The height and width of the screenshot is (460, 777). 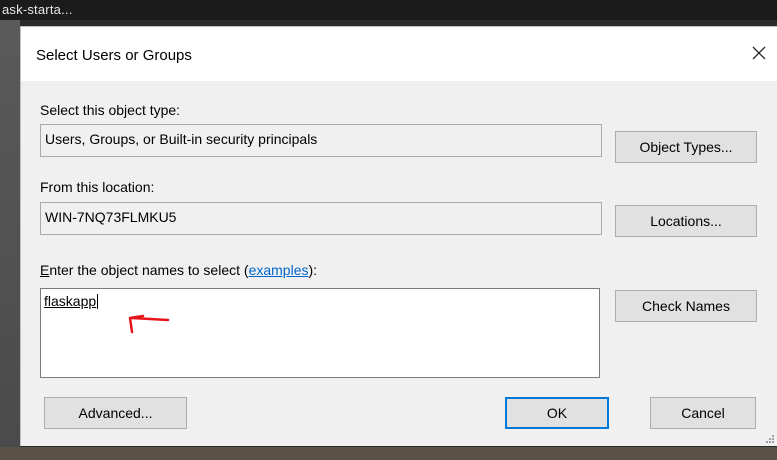 What do you see at coordinates (557, 413) in the screenshot?
I see `ok-button: OK` at bounding box center [557, 413].